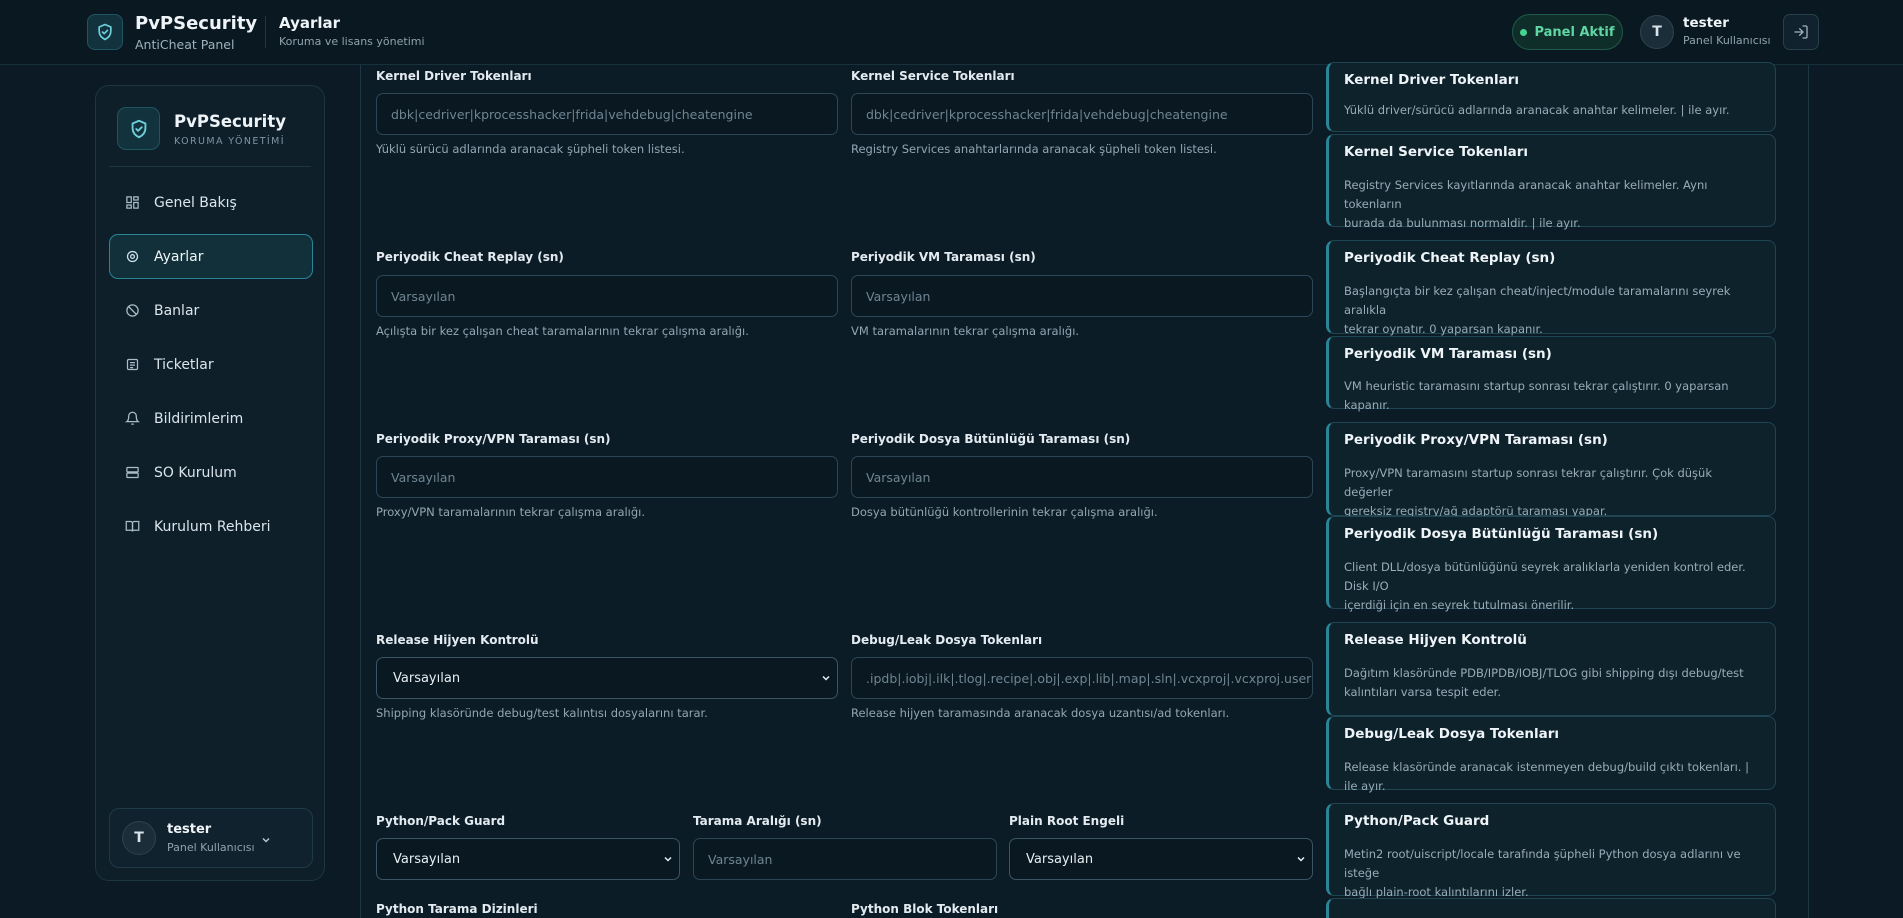  Describe the element at coordinates (1161, 859) in the screenshot. I see `plain-root-select: Varsayılan` at that location.